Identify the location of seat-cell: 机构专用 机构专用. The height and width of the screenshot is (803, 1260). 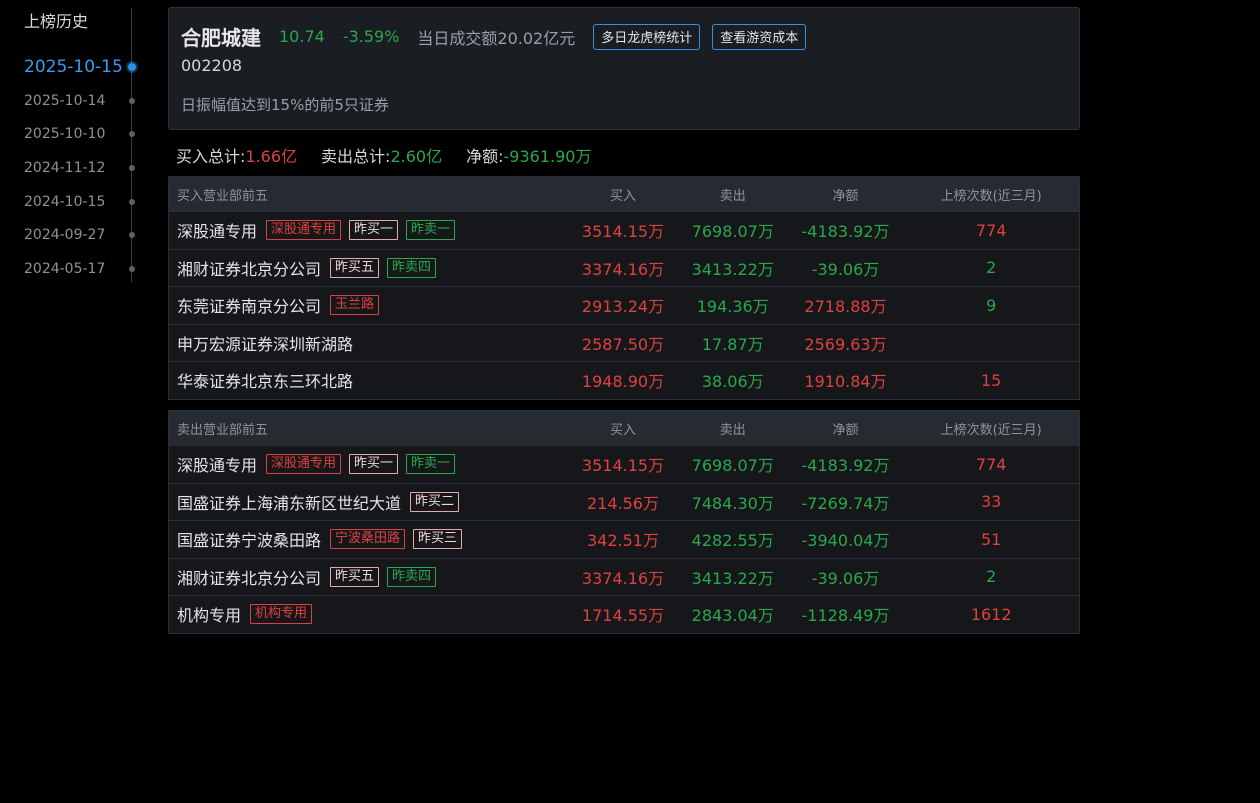
(368, 614).